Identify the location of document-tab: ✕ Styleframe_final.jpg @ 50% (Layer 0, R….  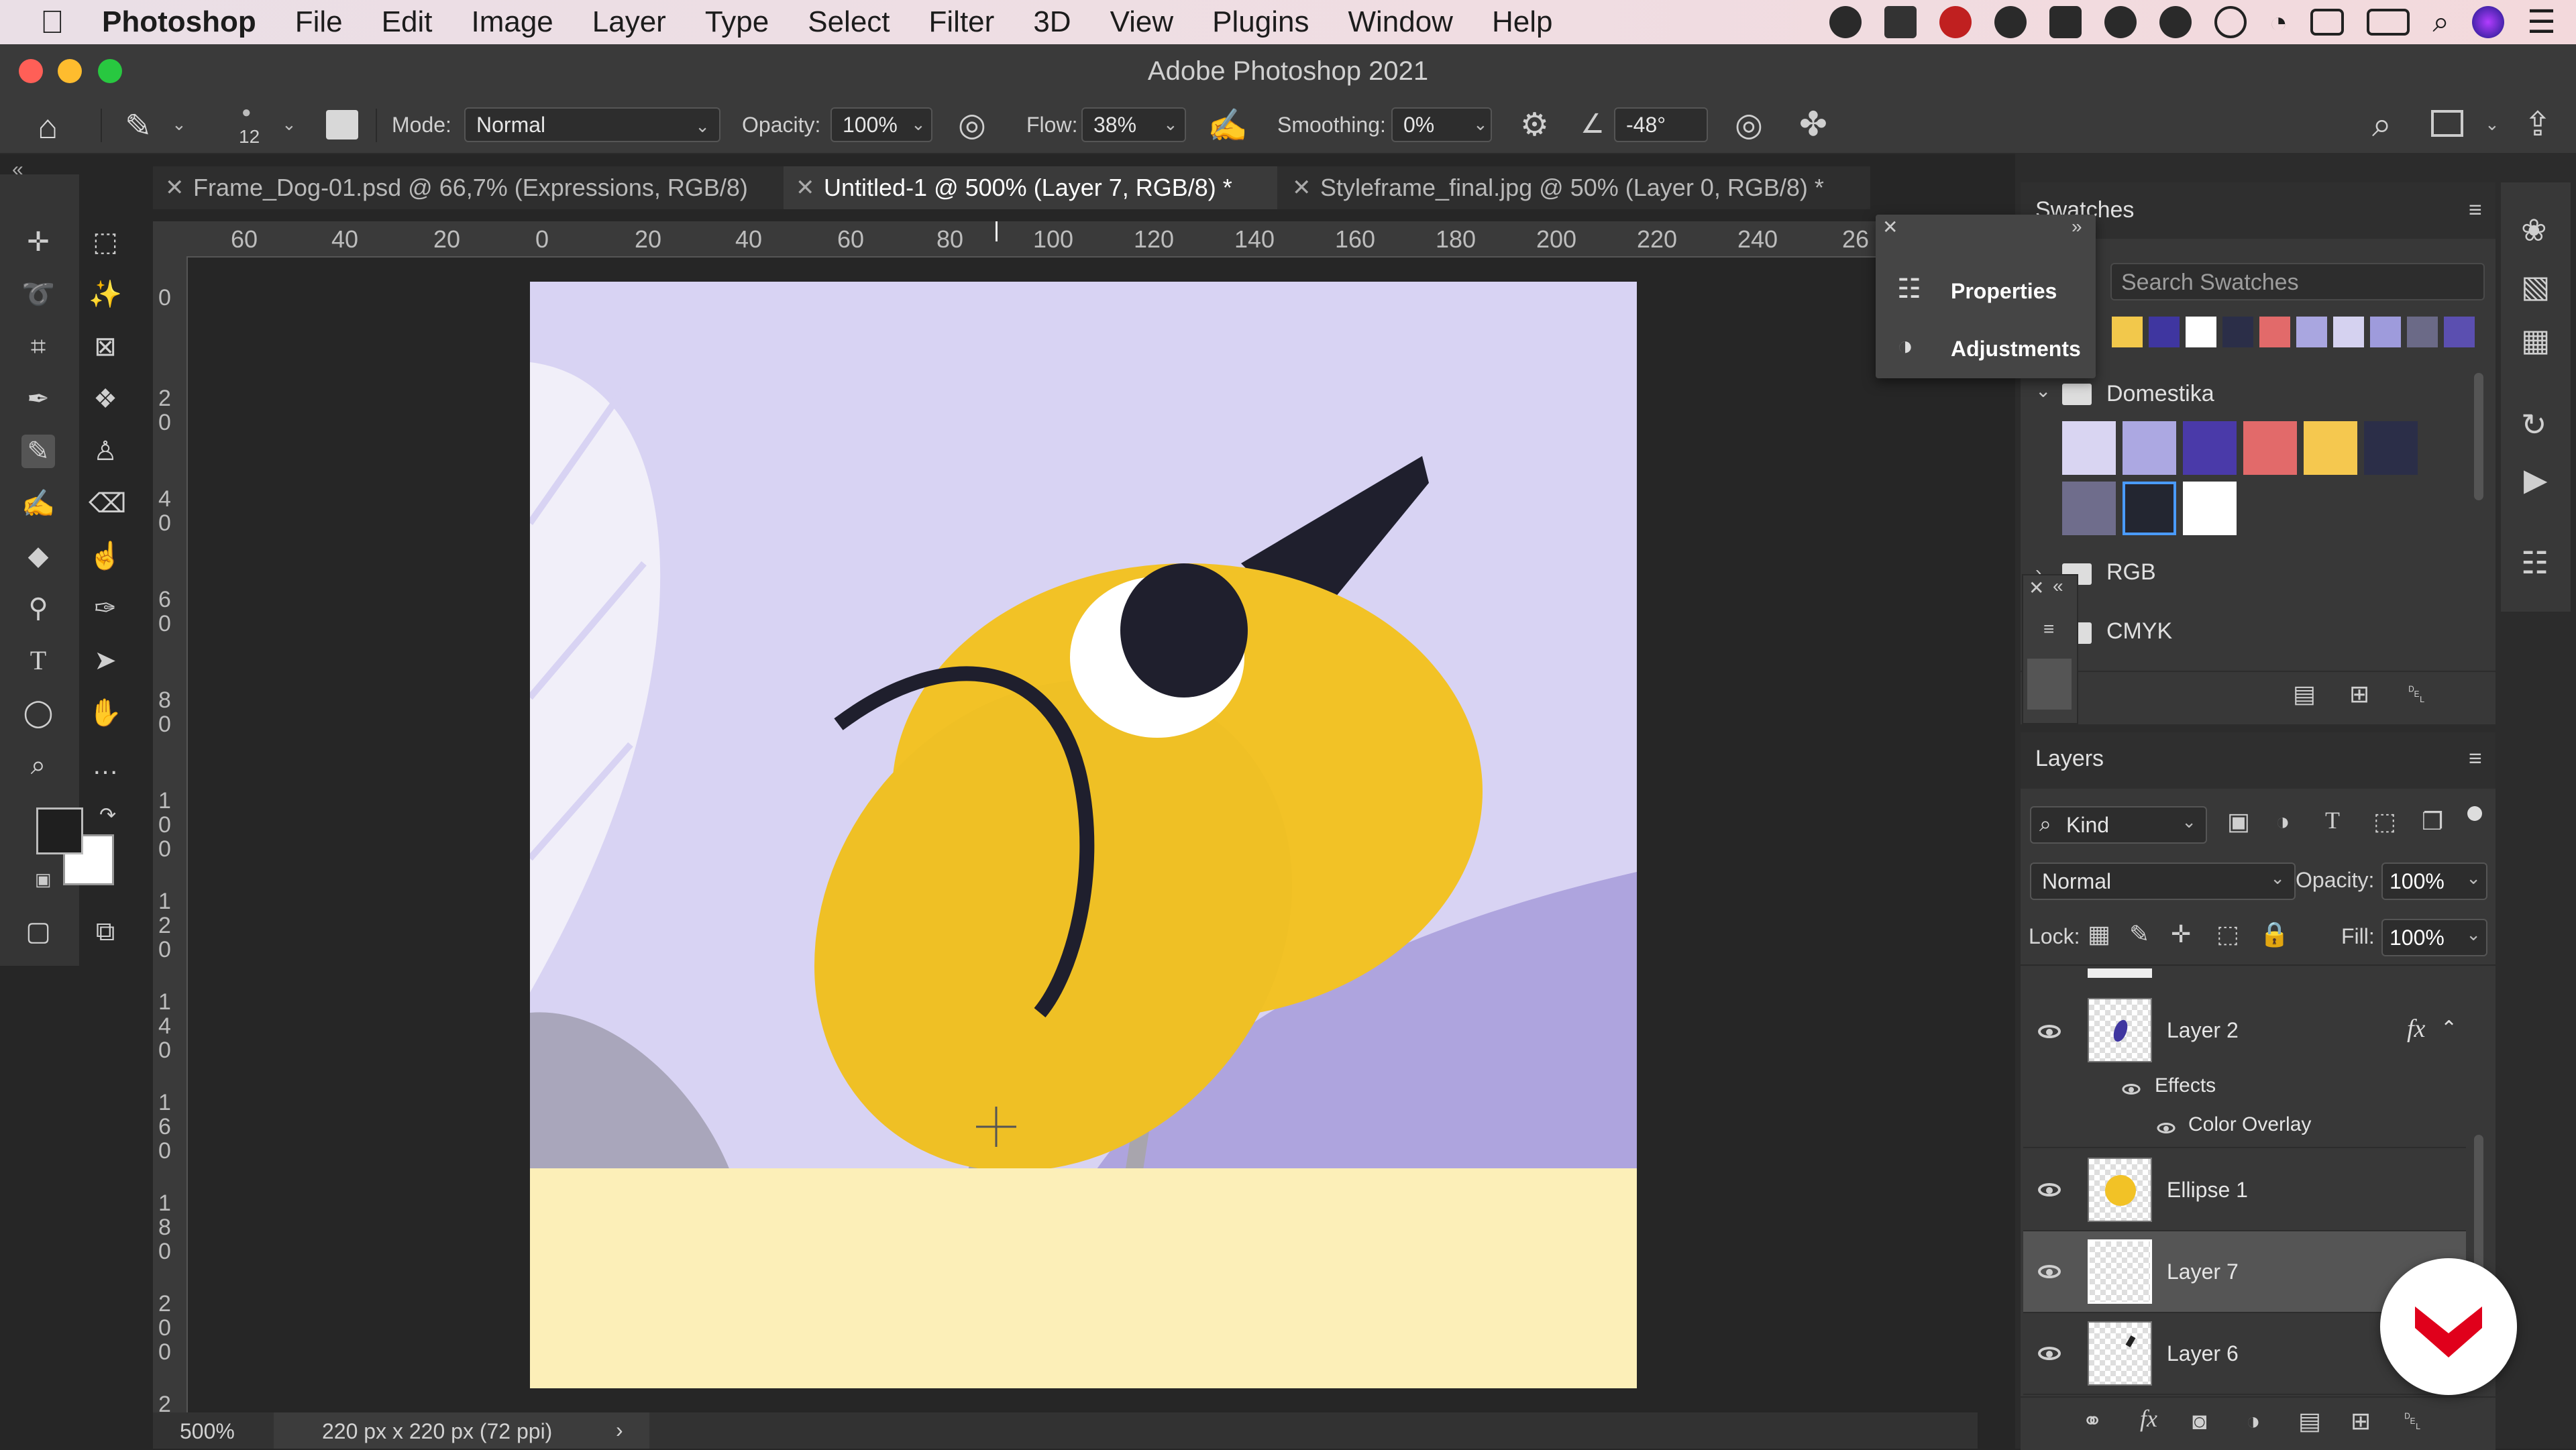
(1575, 187).